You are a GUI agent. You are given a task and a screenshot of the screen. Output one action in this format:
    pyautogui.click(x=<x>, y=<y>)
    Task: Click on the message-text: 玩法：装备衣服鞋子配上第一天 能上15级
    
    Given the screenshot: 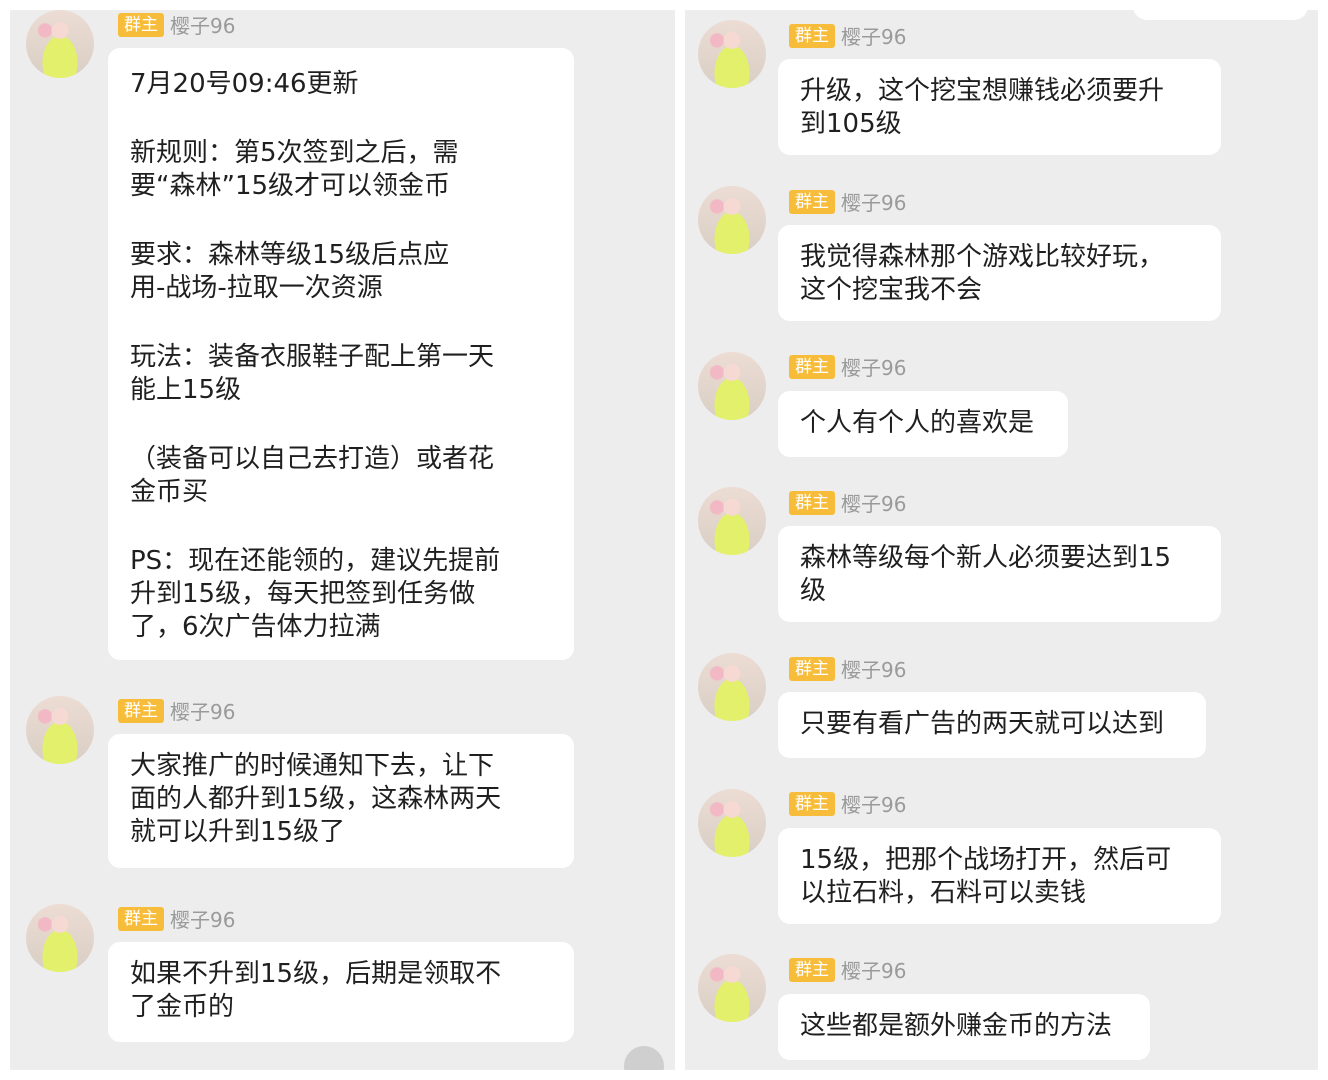 What is the action you would take?
    pyautogui.click(x=312, y=373)
    